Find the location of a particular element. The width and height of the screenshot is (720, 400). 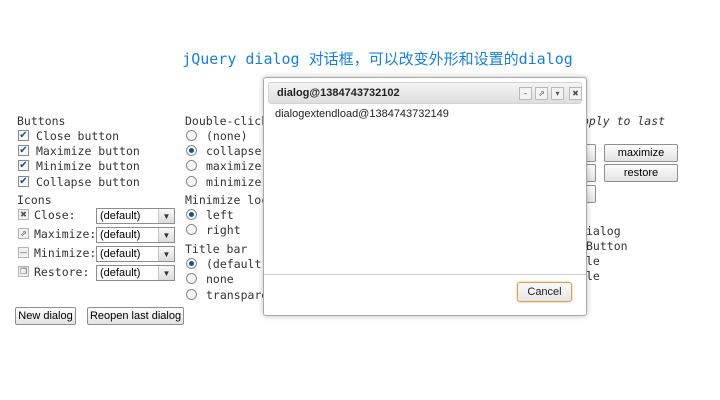

partial-text-3: le is located at coordinates (593, 261).